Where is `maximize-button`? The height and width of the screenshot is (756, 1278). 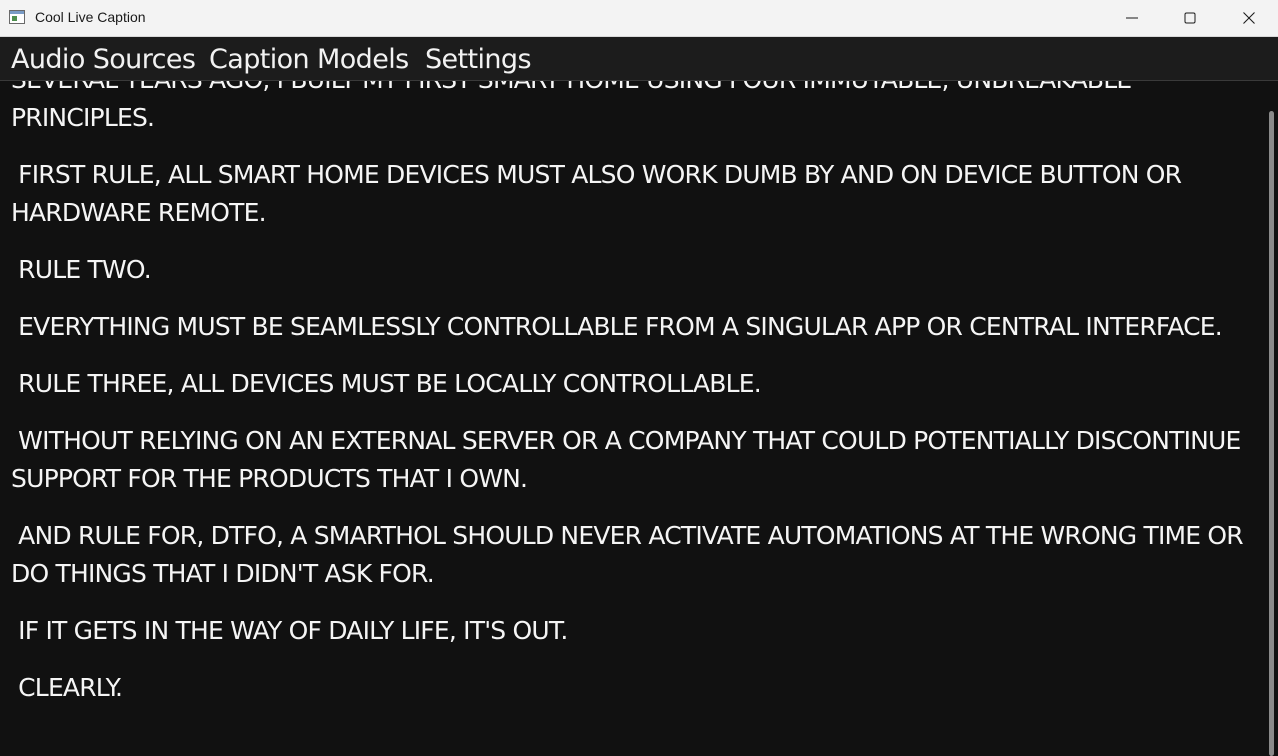 maximize-button is located at coordinates (1190, 18).